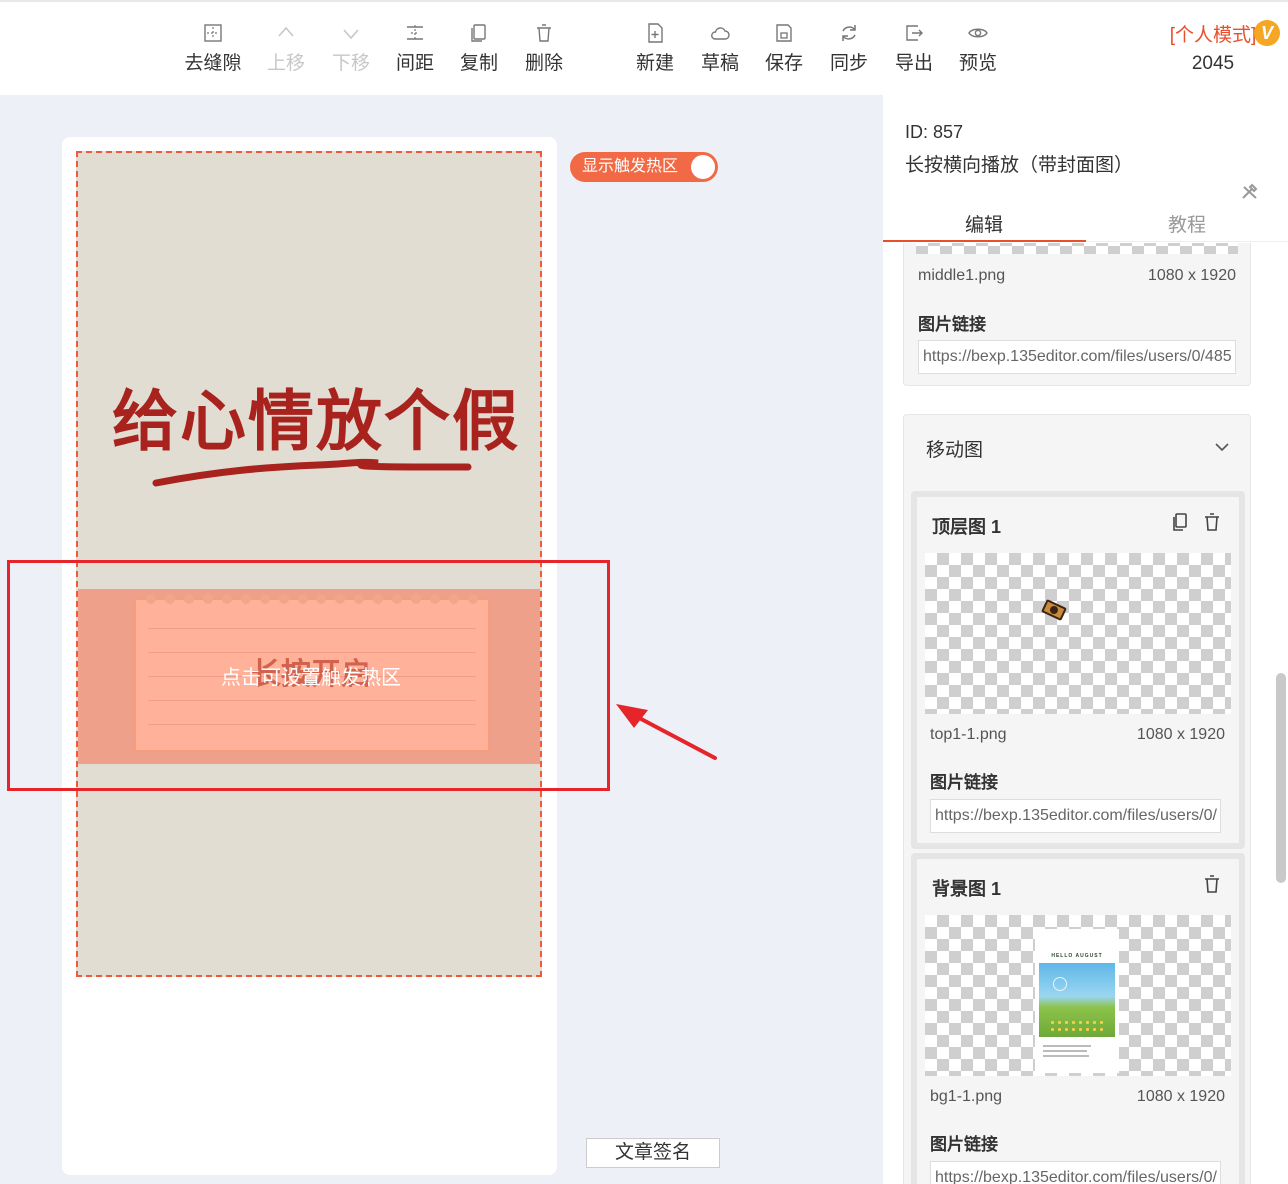  I want to click on poster-image, so click(1077, 1000).